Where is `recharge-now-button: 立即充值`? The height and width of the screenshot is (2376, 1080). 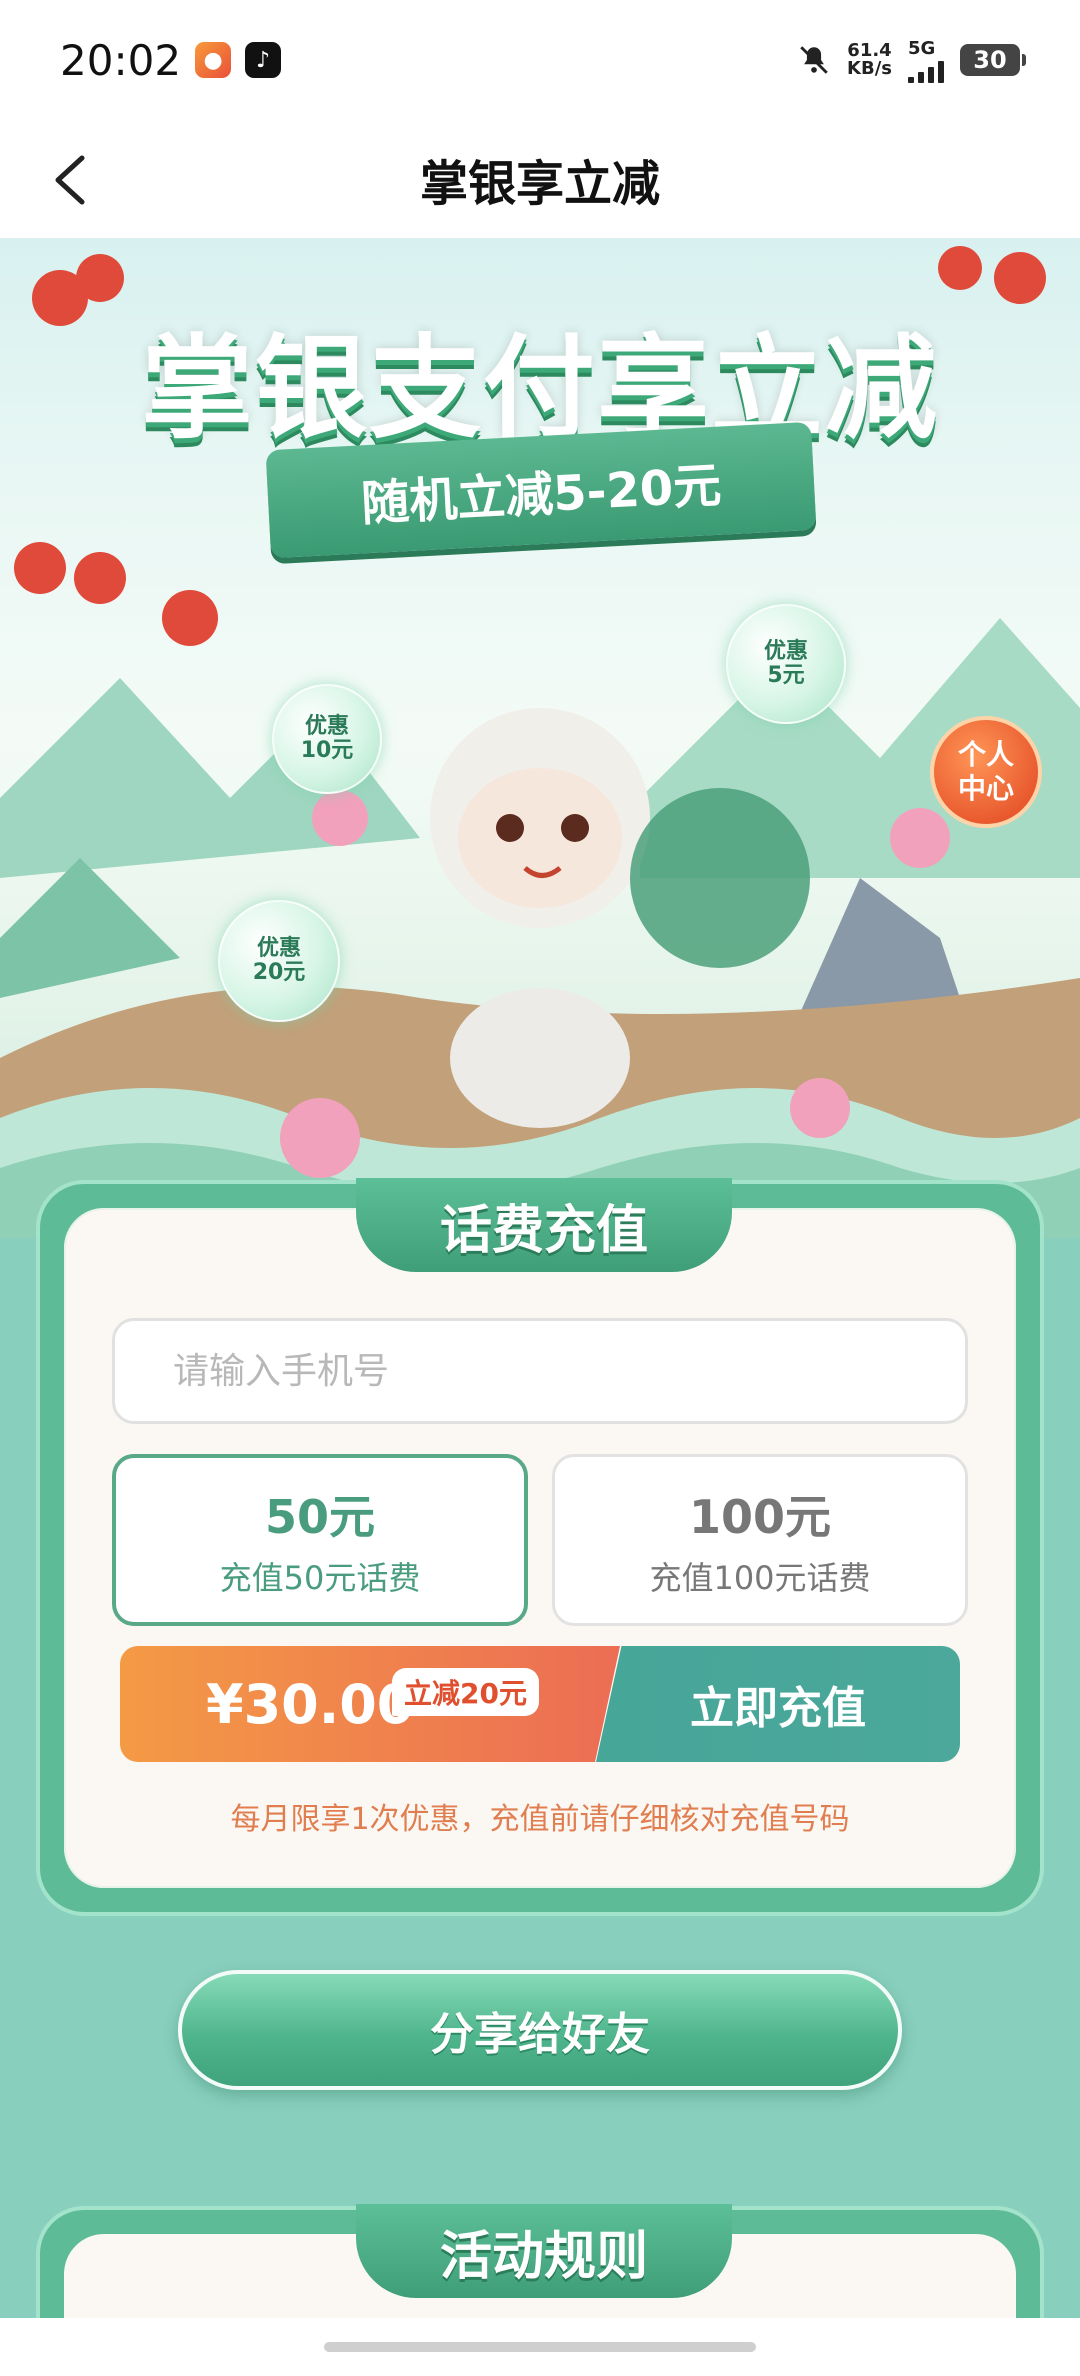
recharge-now-button: 立即充值 is located at coordinates (778, 1704).